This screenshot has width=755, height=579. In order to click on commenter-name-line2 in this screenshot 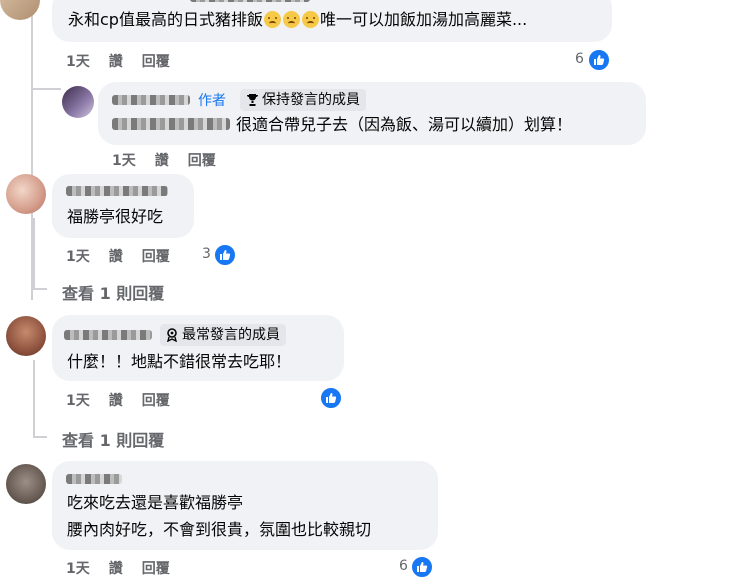, I will do `click(171, 124)`.